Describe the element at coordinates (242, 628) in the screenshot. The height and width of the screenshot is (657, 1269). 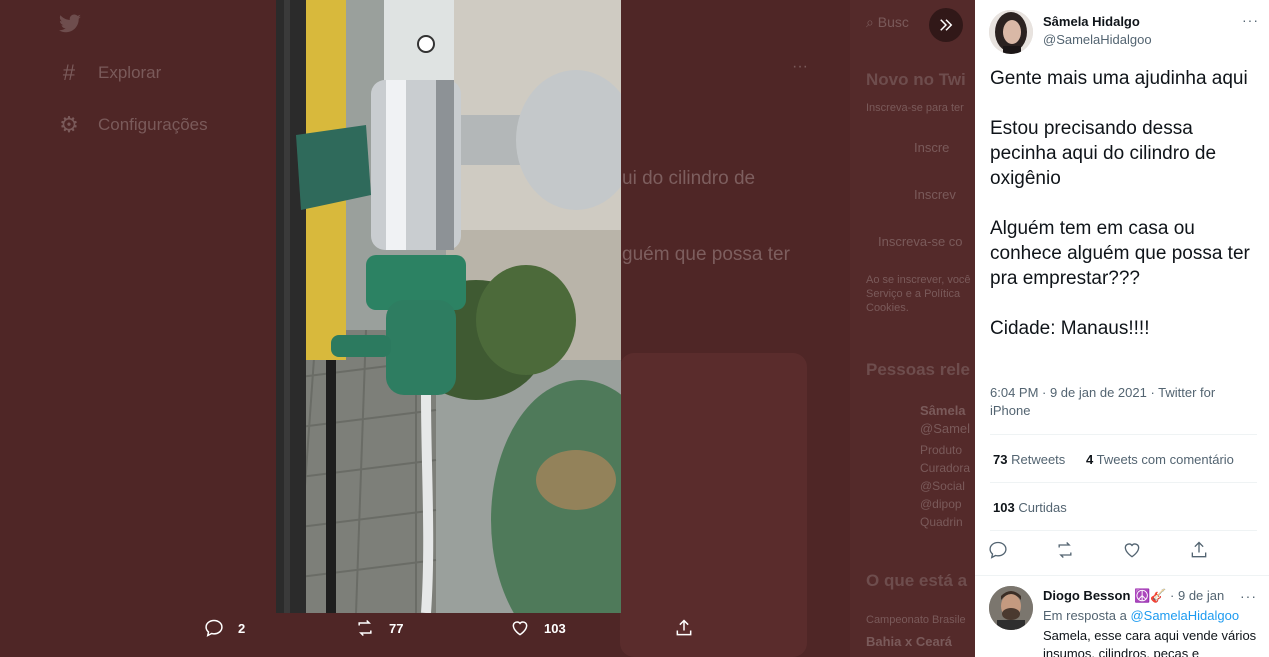
I see `reply-count: 2` at that location.